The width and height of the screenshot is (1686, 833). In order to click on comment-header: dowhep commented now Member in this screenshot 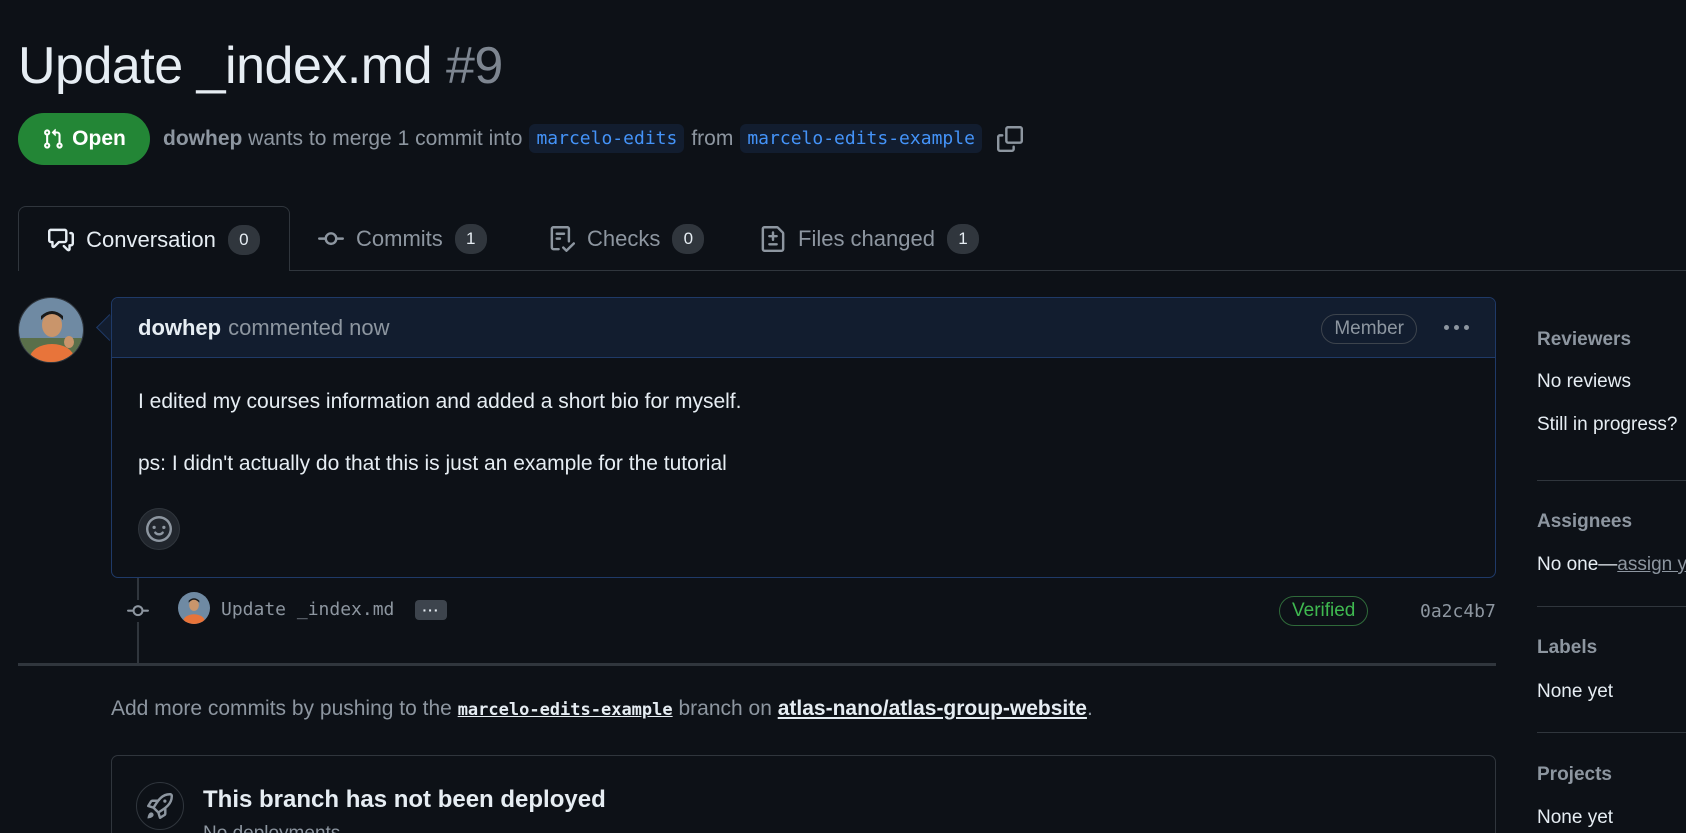, I will do `click(803, 328)`.